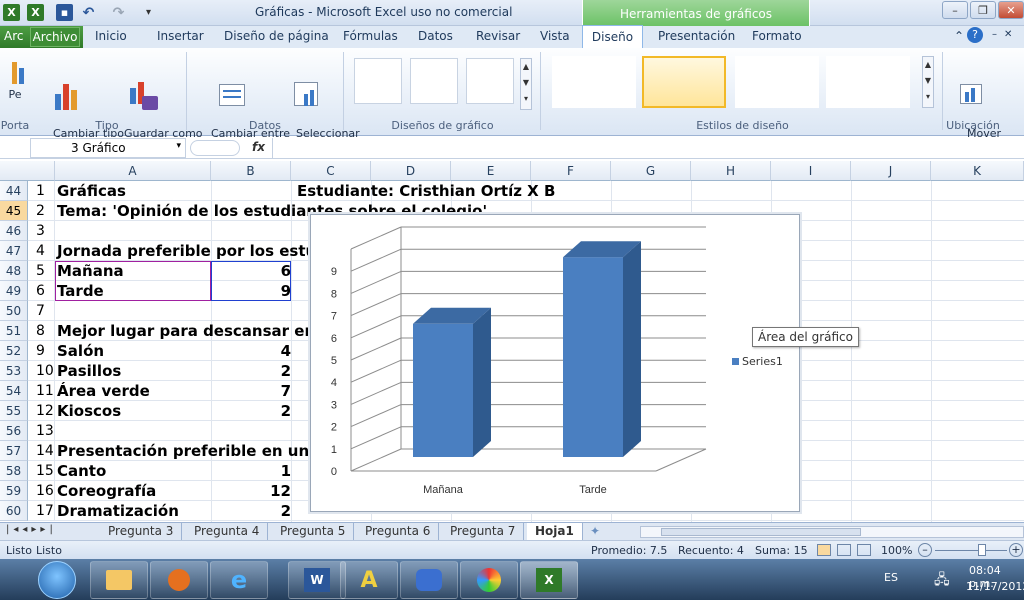  Describe the element at coordinates (11, 12) in the screenshot. I see `excel-app-icon: X` at that location.